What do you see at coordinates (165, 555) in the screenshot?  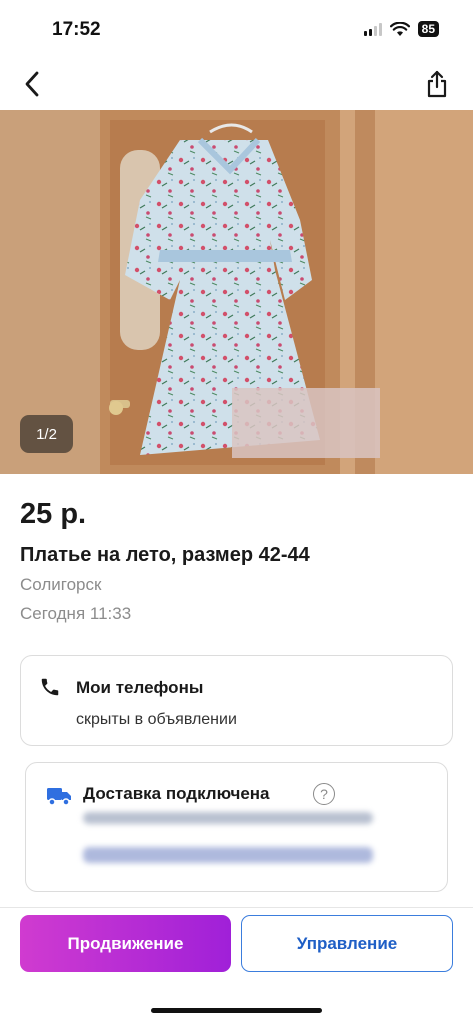 I see `listing-title: Платье на лето, размер 42-44` at bounding box center [165, 555].